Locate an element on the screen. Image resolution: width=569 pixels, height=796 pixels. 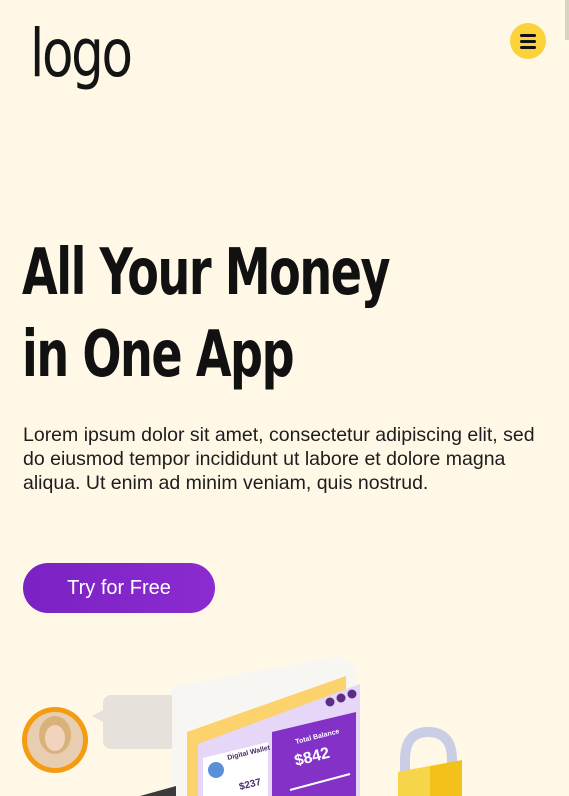
menu-button is located at coordinates (528, 41).